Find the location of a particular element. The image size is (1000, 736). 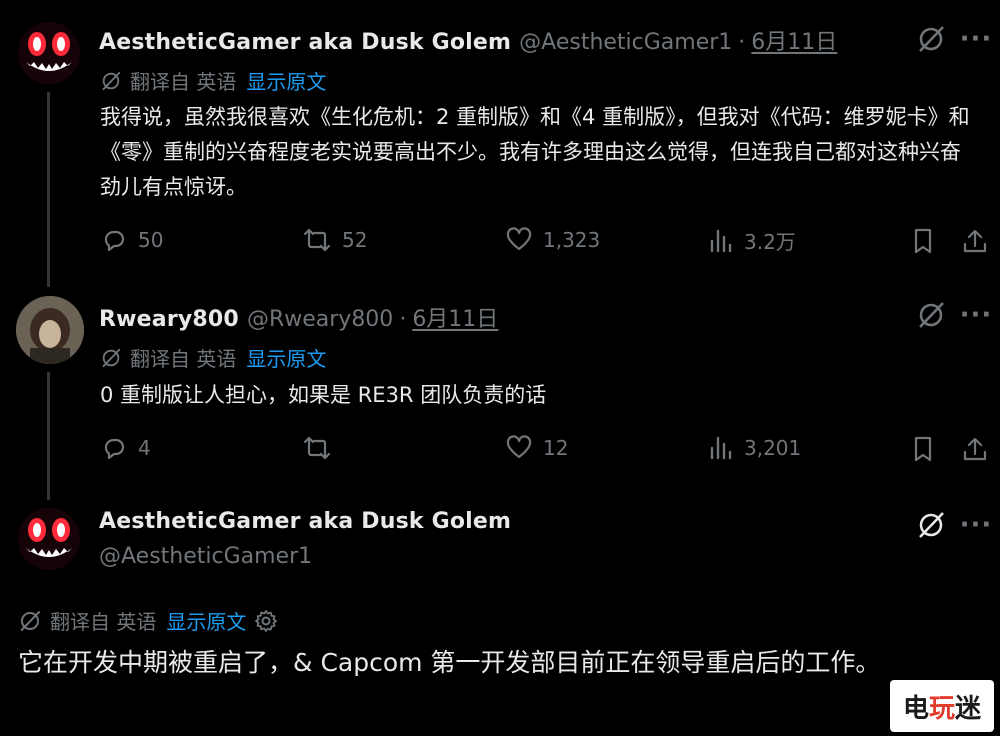

tweet-header: Rweary800 @Rweary800 · 6月11日 is located at coordinates (298, 317).